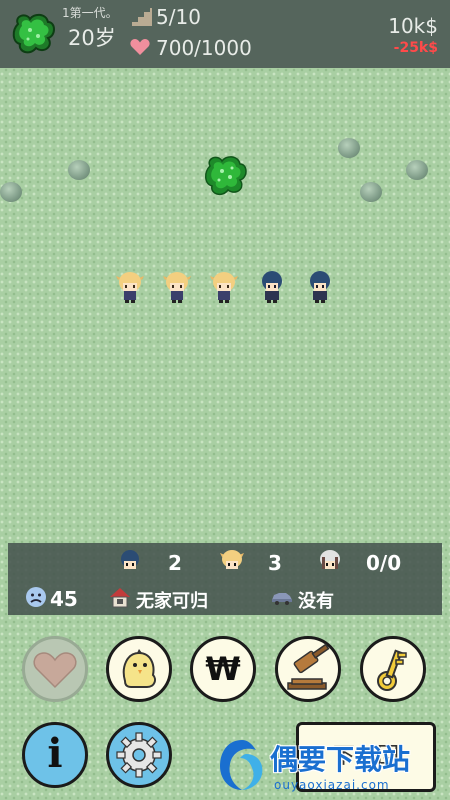  I want to click on hp-value: 700/1000, so click(204, 48).